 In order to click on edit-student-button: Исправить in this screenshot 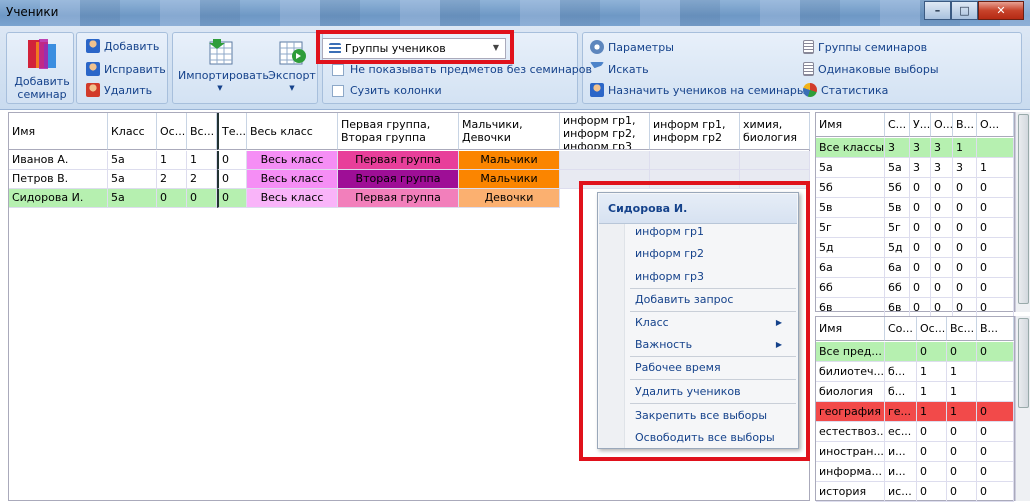, I will do `click(126, 69)`.